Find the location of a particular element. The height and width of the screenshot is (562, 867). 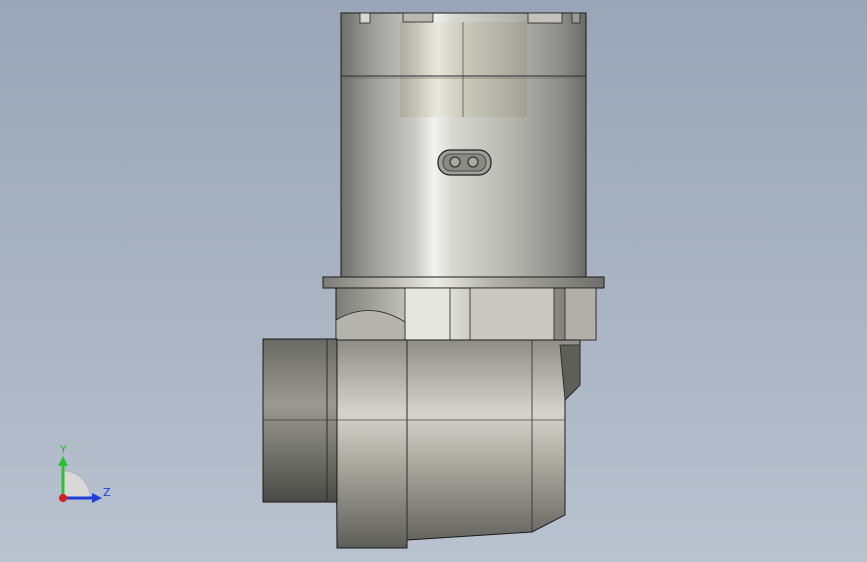

y-axis-label: Y is located at coordinates (63, 449).